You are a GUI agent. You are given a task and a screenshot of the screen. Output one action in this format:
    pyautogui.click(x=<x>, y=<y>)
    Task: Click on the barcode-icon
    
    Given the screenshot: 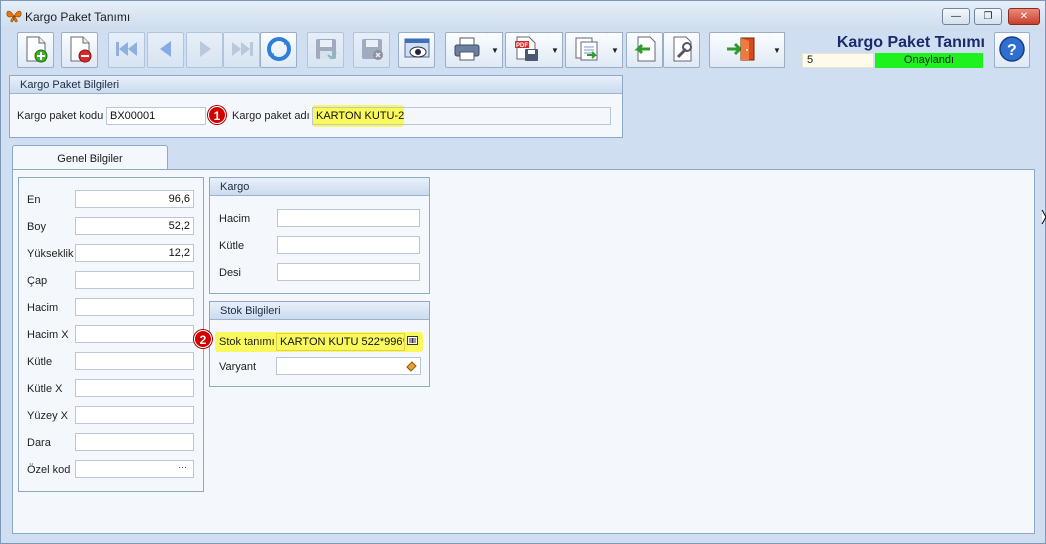 What is the action you would take?
    pyautogui.click(x=412, y=342)
    